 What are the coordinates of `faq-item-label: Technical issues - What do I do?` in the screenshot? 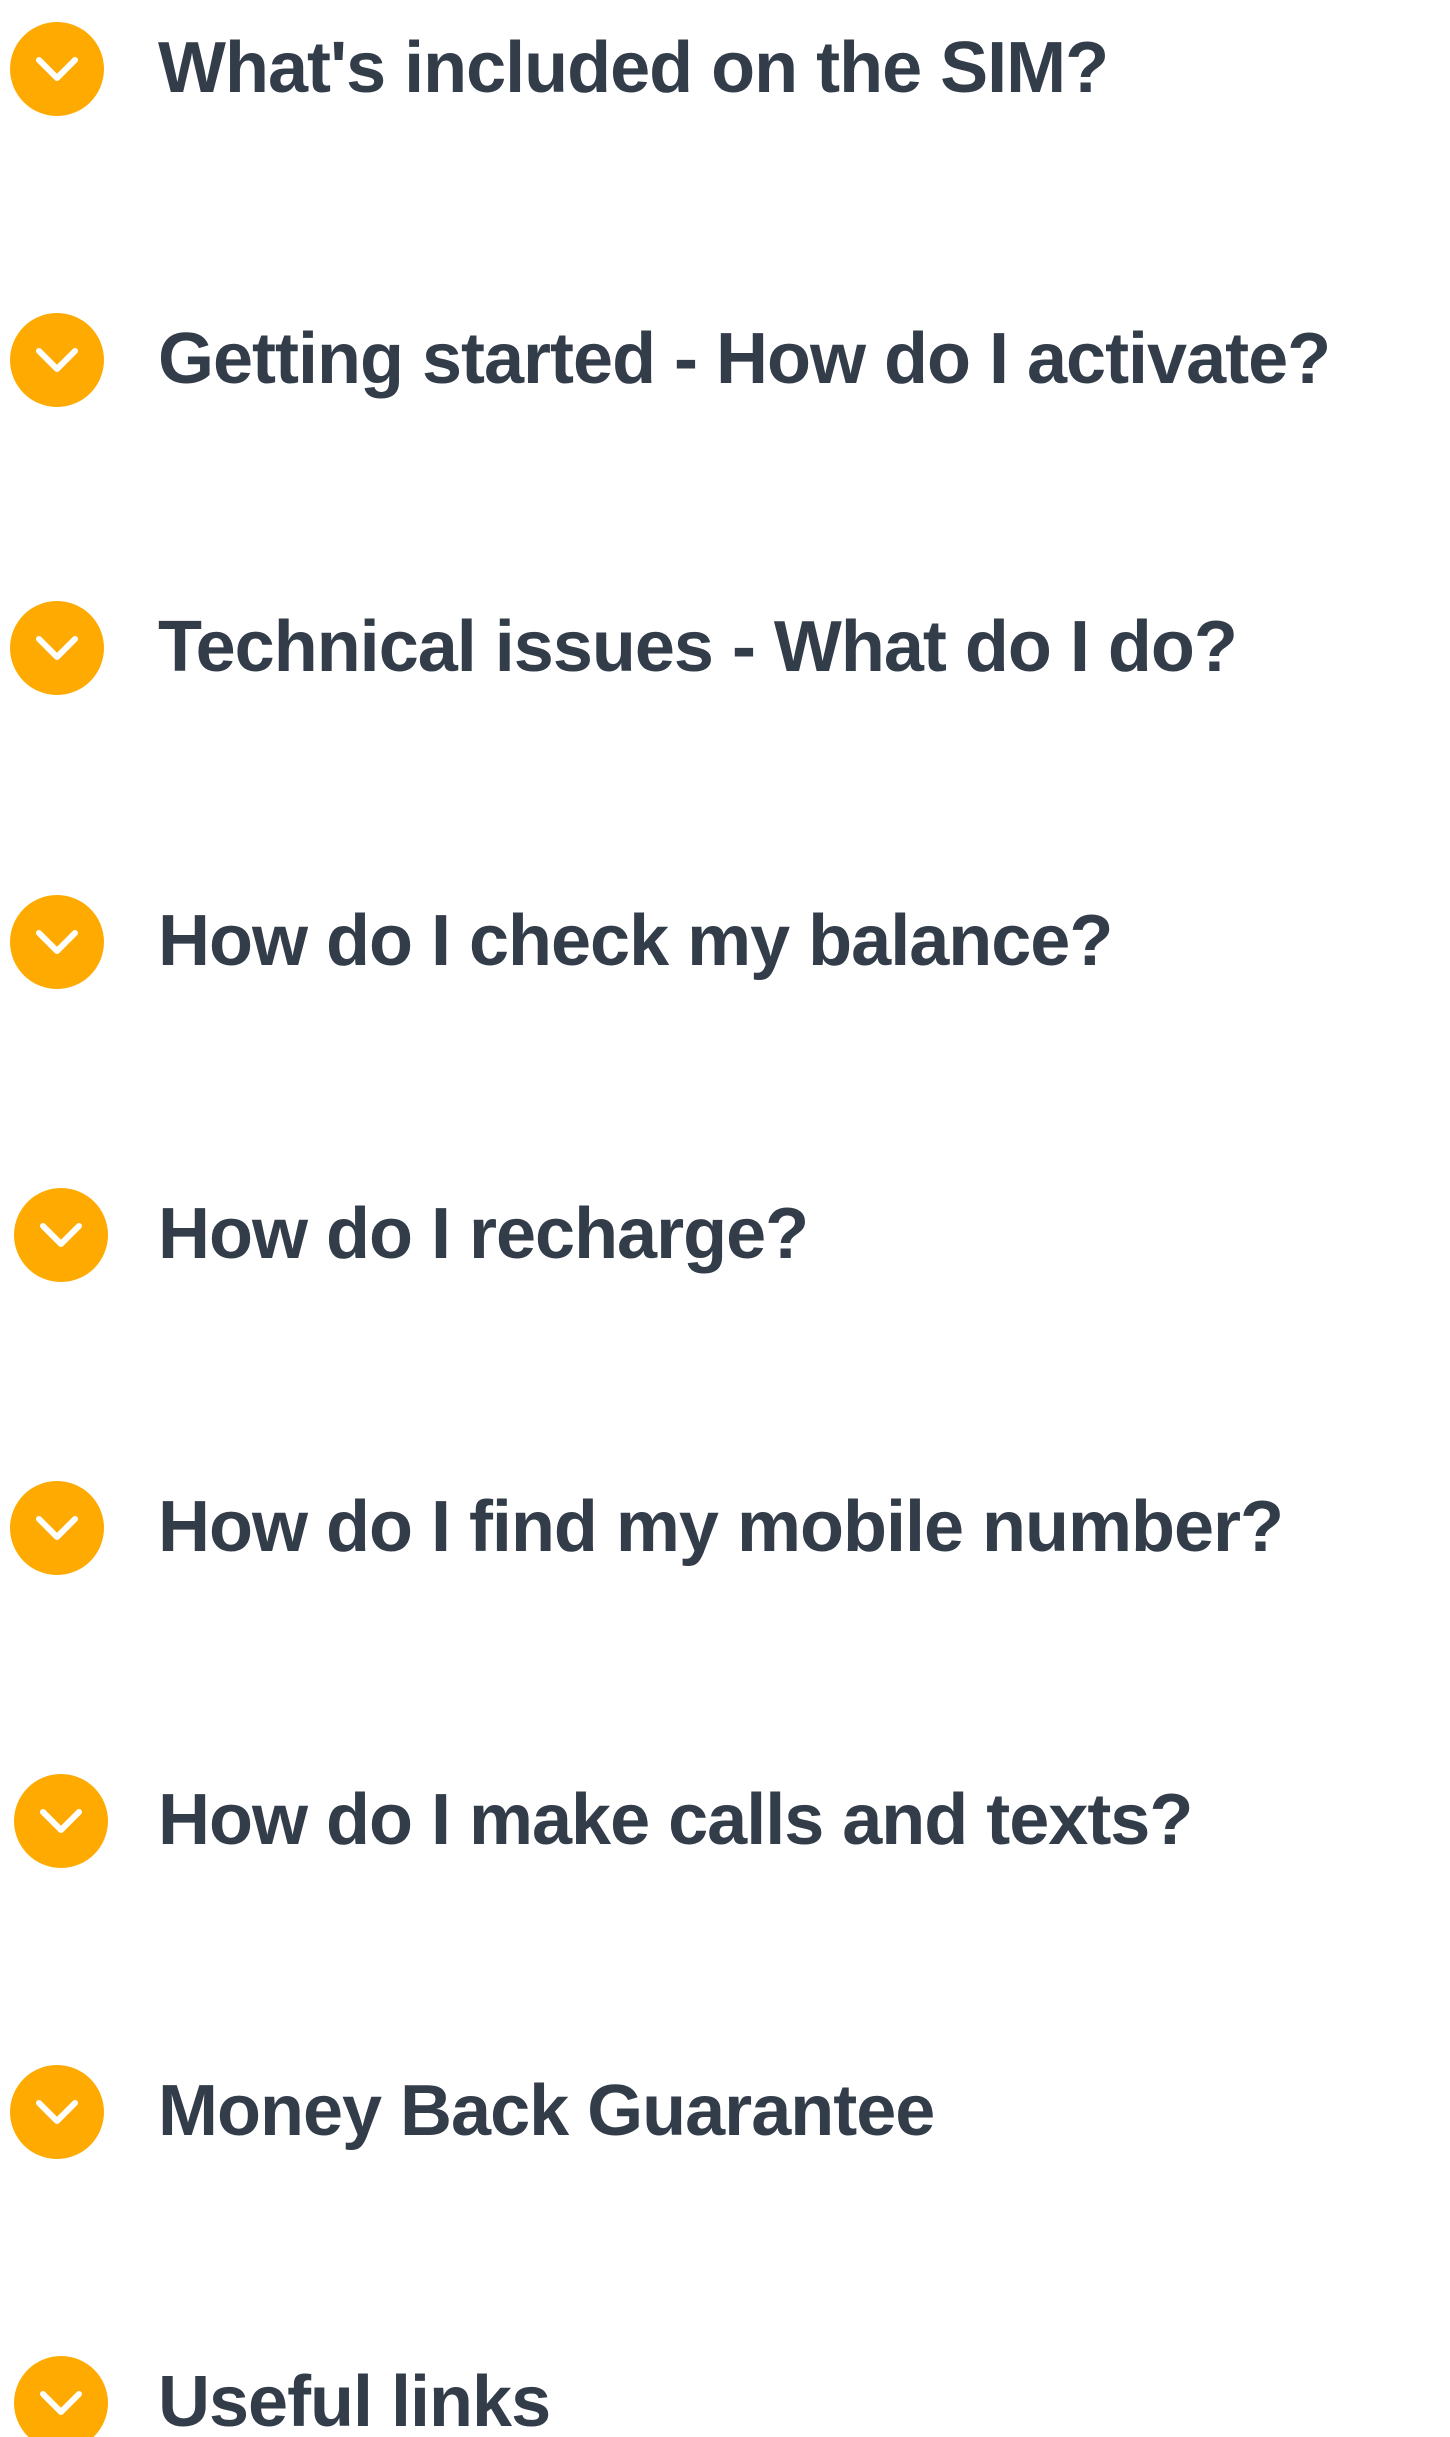 It's located at (698, 647).